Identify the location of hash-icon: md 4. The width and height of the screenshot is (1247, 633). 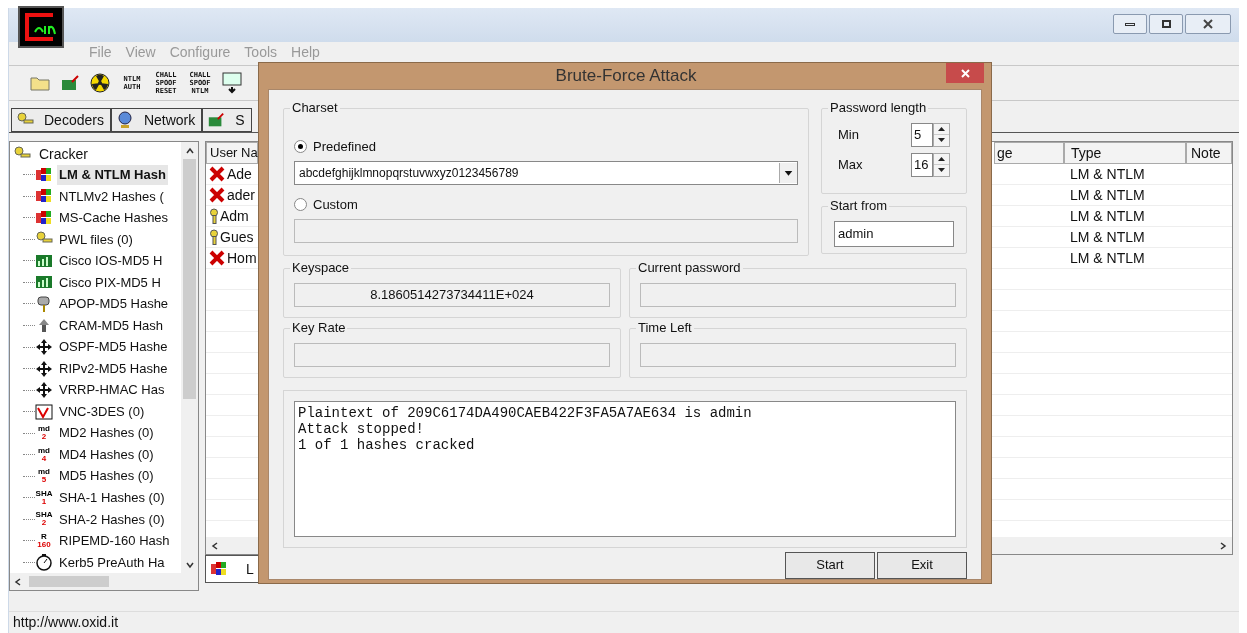
(44, 454).